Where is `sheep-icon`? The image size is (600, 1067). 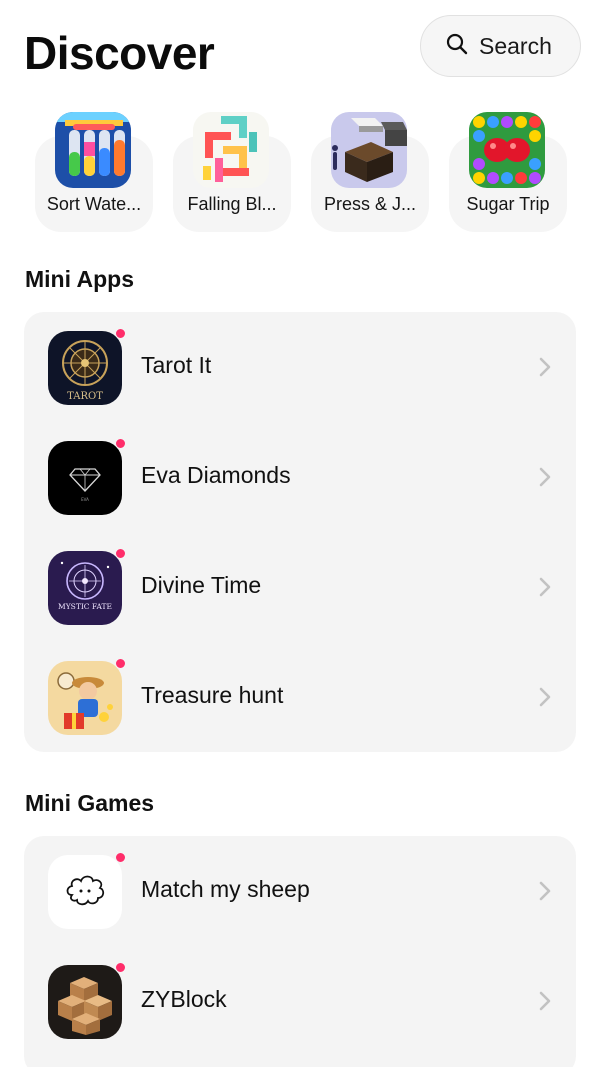 sheep-icon is located at coordinates (85, 892).